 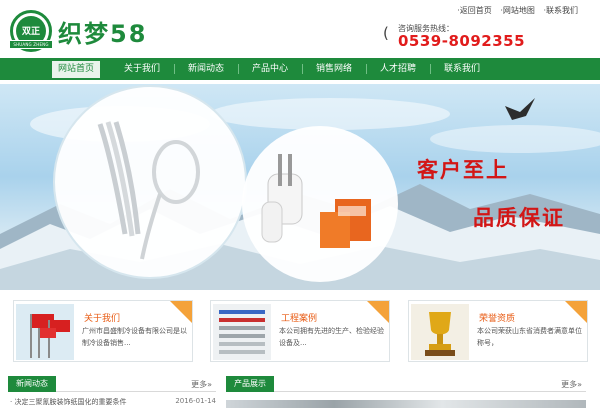 I want to click on feature-honors: 荣誉资质 本公司荣获山东省消费者满意单位称号，, so click(x=498, y=331).